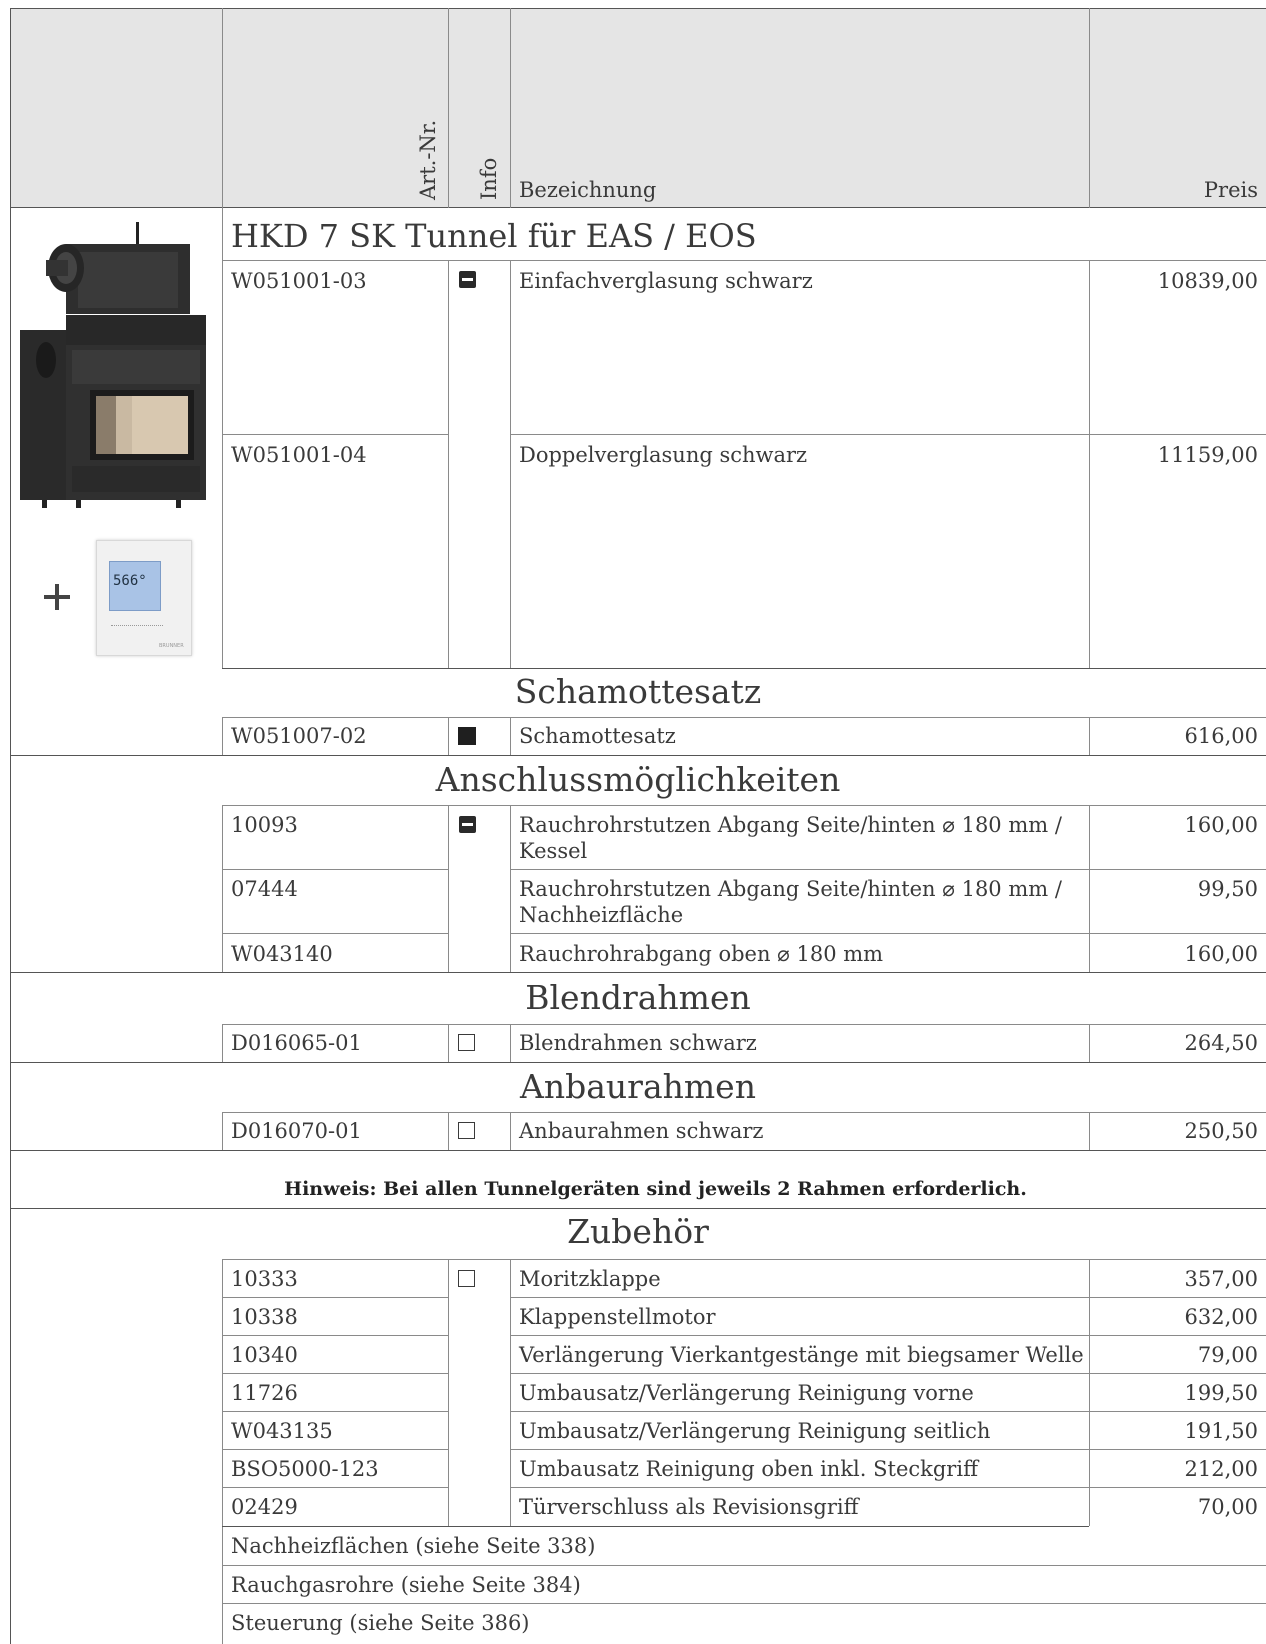 This screenshot has height=1644, width=1266. What do you see at coordinates (1230, 190) in the screenshot?
I see `header-preis: Preis` at bounding box center [1230, 190].